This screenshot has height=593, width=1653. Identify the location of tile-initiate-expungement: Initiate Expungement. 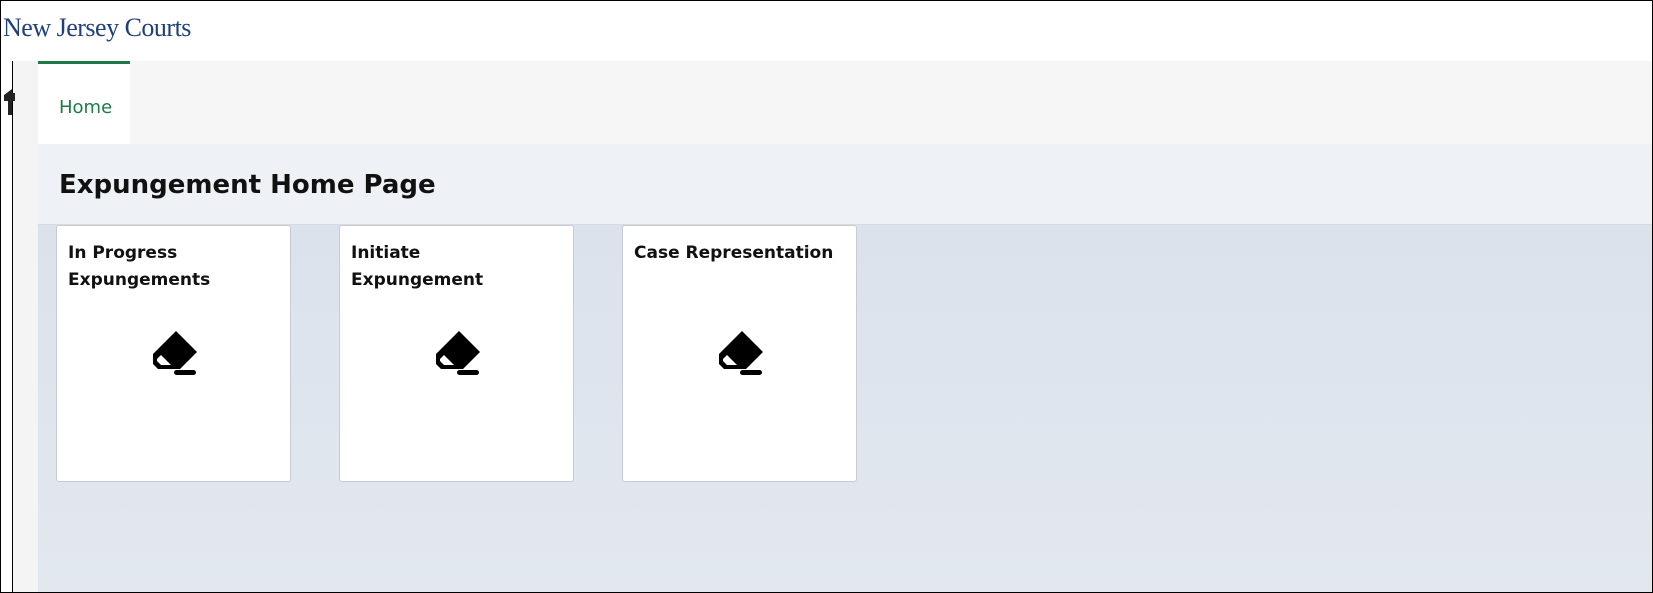
(456, 353).